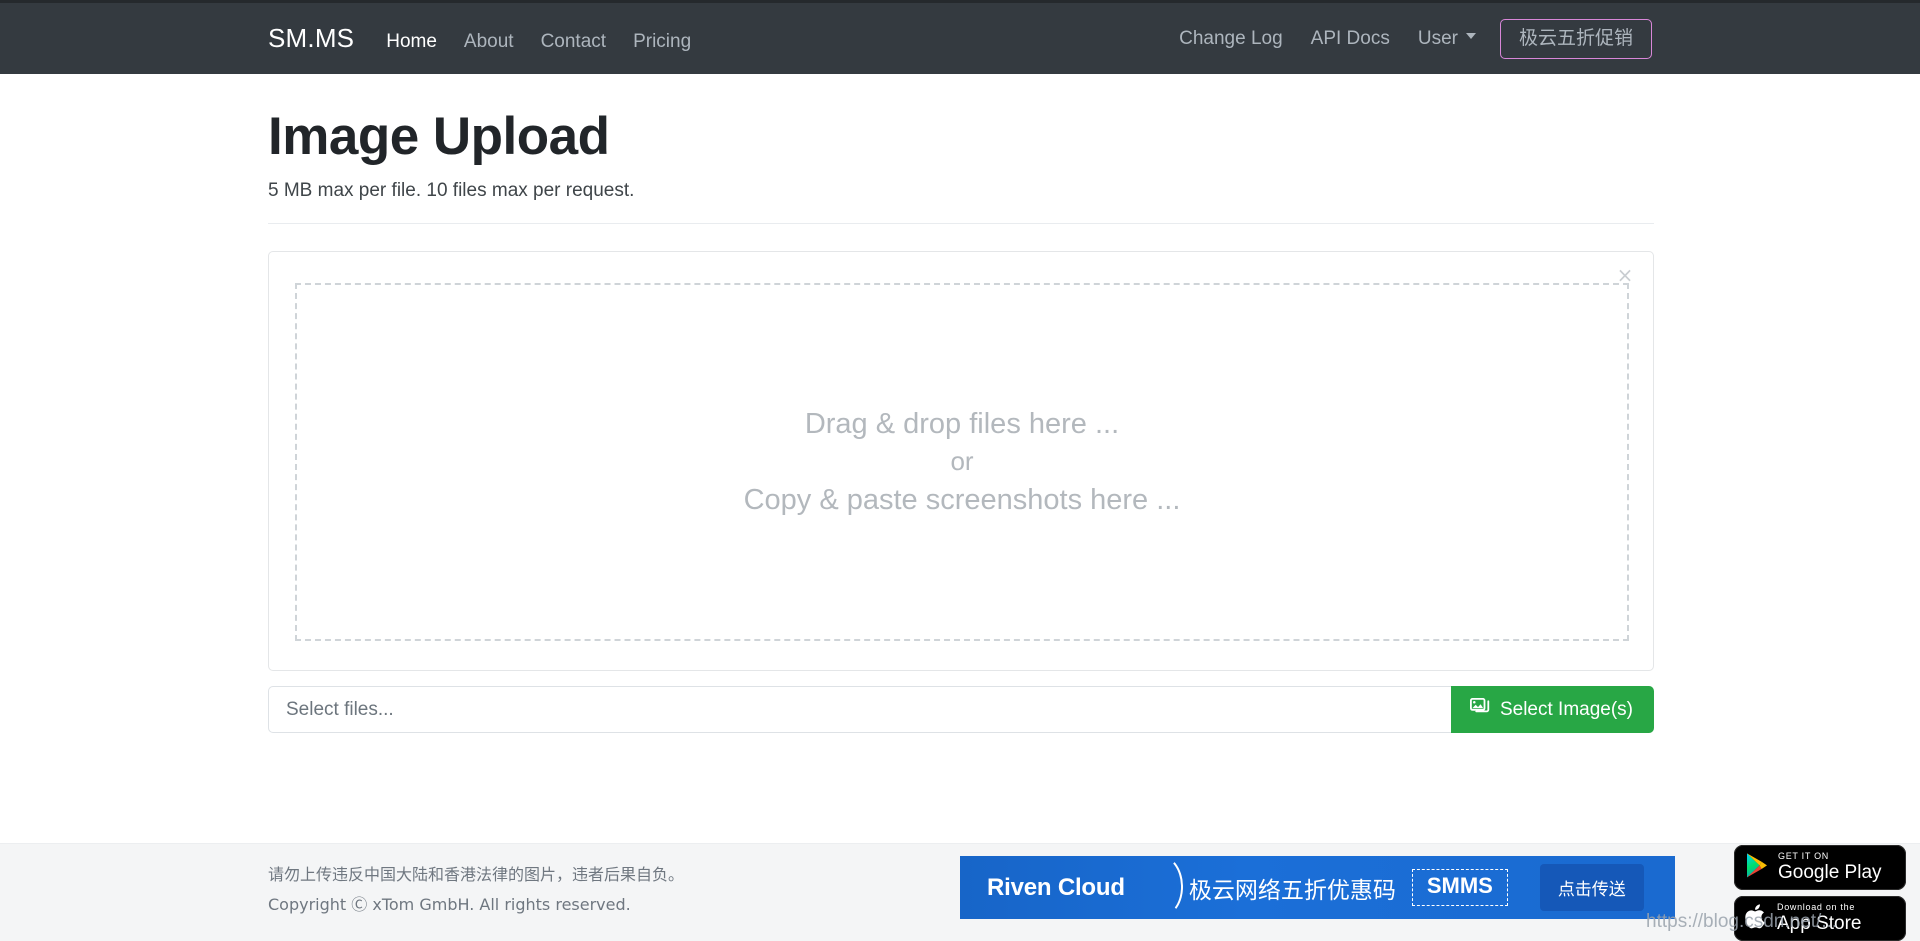 The image size is (1920, 941). I want to click on upload-input-group: Select Image(s), so click(961, 710).